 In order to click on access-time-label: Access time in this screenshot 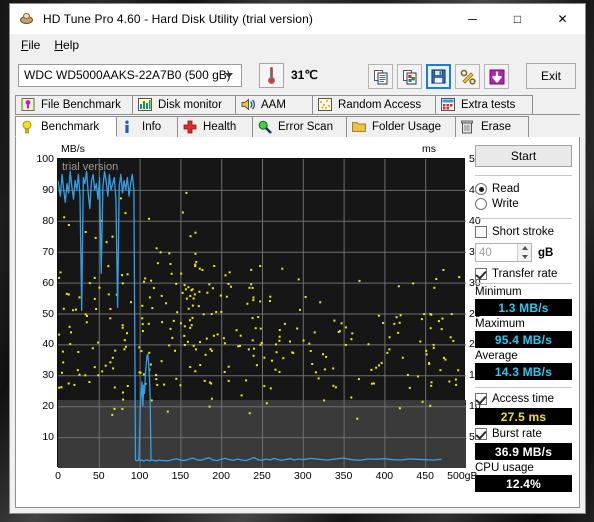, I will do `click(523, 399)`.